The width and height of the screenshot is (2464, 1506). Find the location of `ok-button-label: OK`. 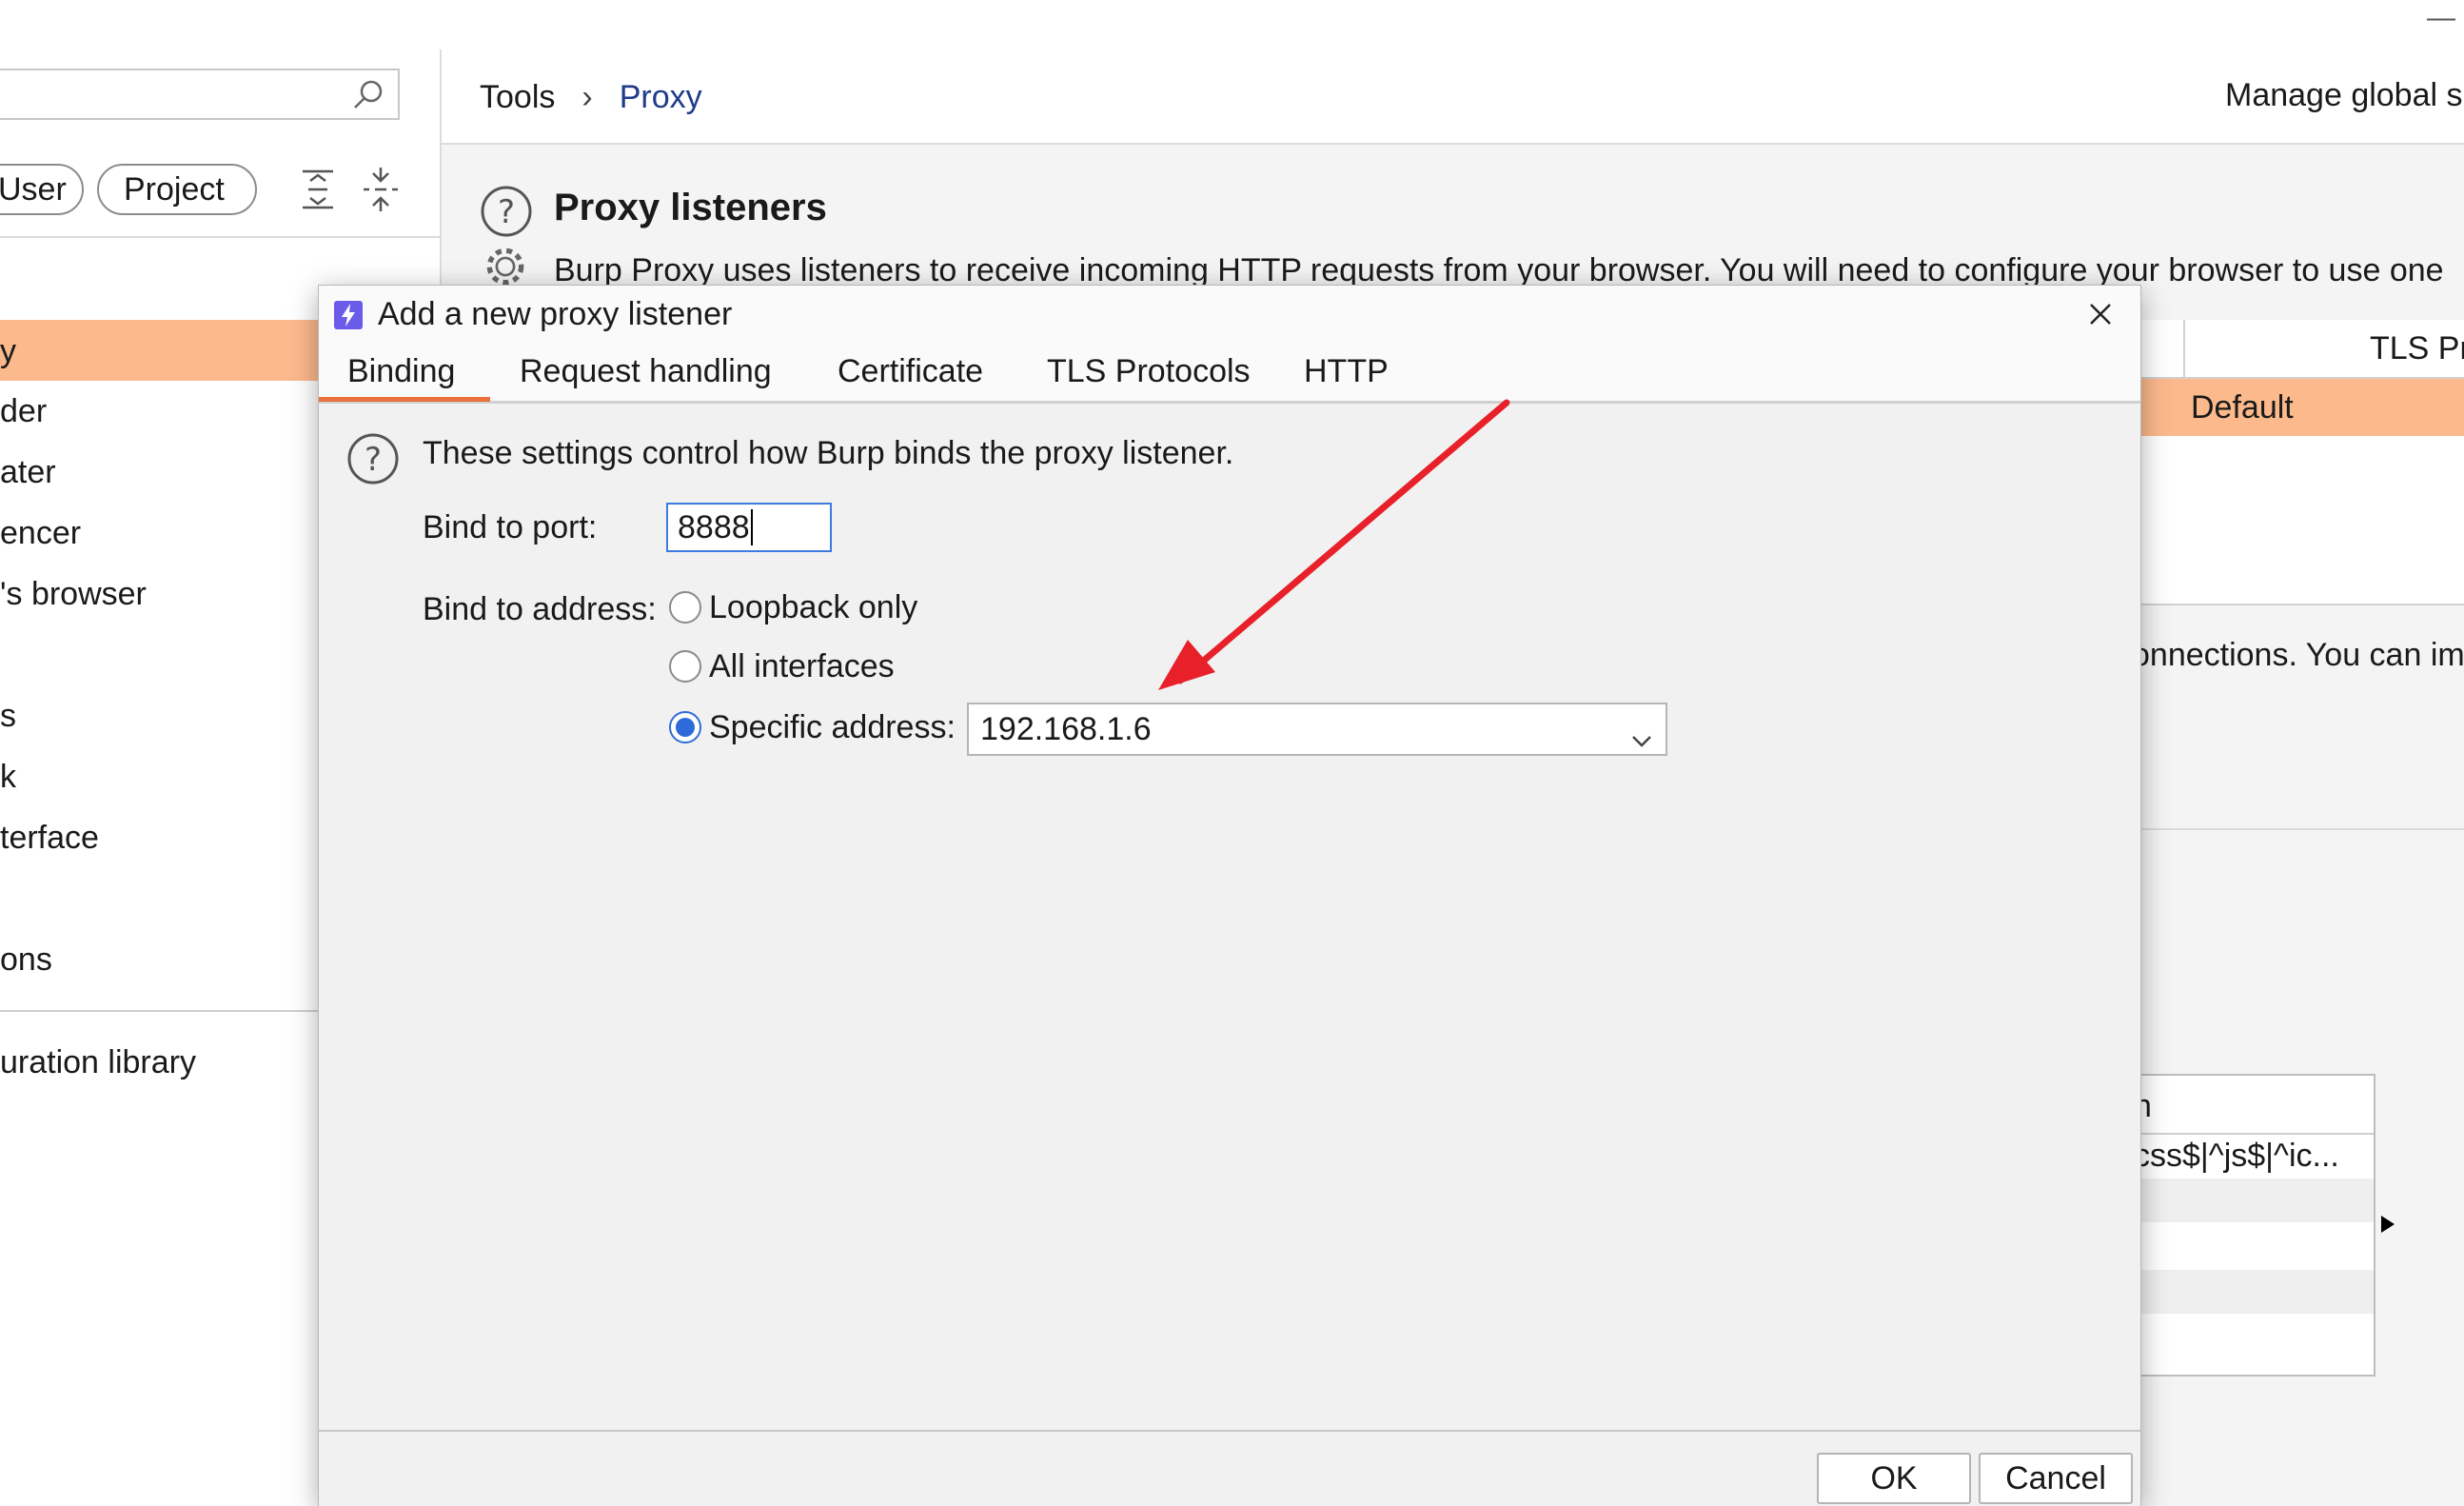

ok-button-label: OK is located at coordinates (1894, 1477).